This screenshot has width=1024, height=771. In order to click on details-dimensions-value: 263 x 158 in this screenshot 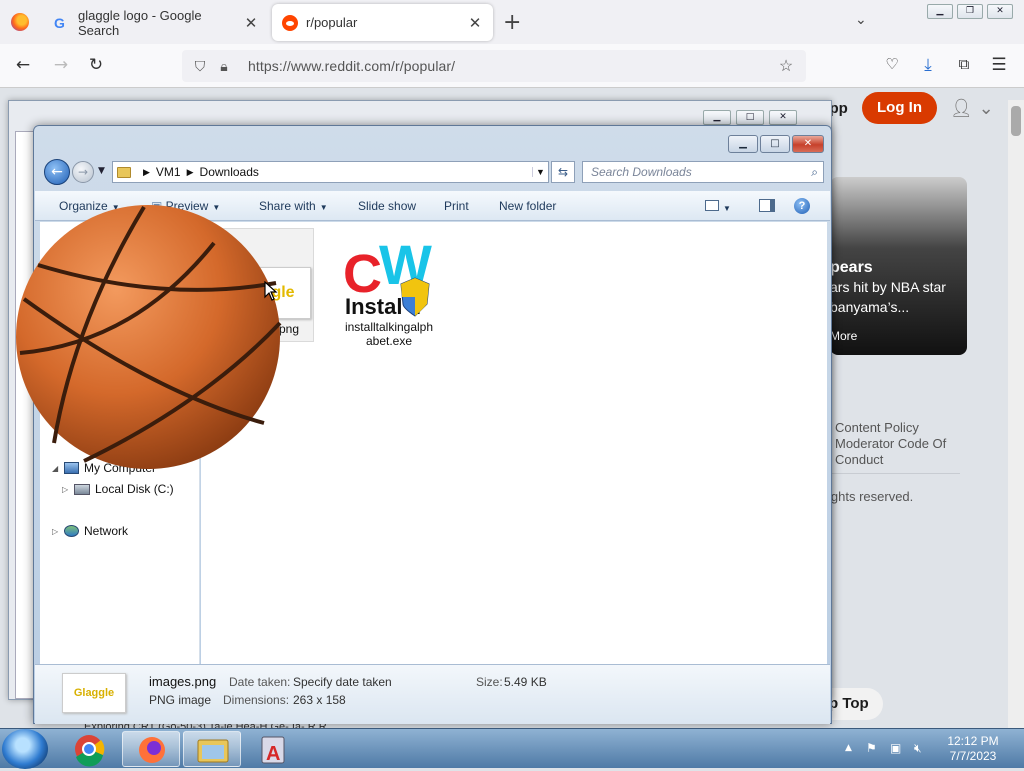, I will do `click(319, 700)`.